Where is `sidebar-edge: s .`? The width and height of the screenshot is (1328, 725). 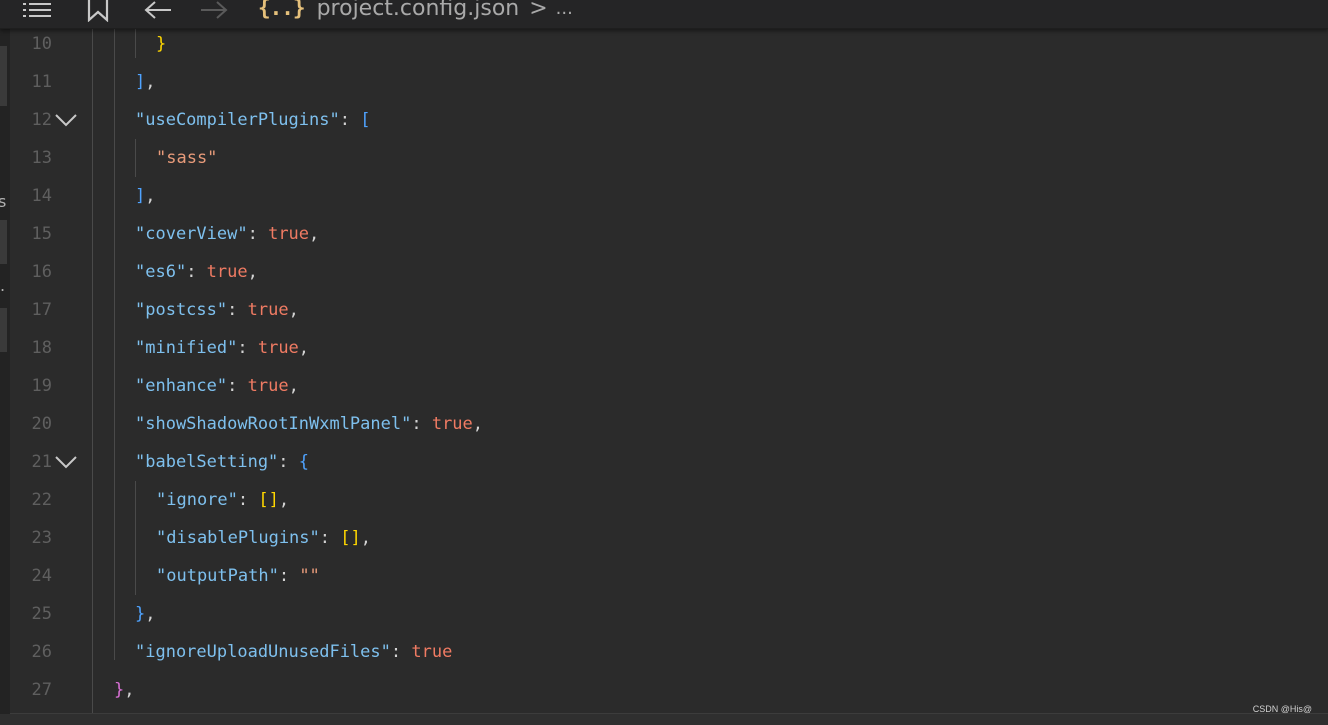
sidebar-edge: s . is located at coordinates (5, 371).